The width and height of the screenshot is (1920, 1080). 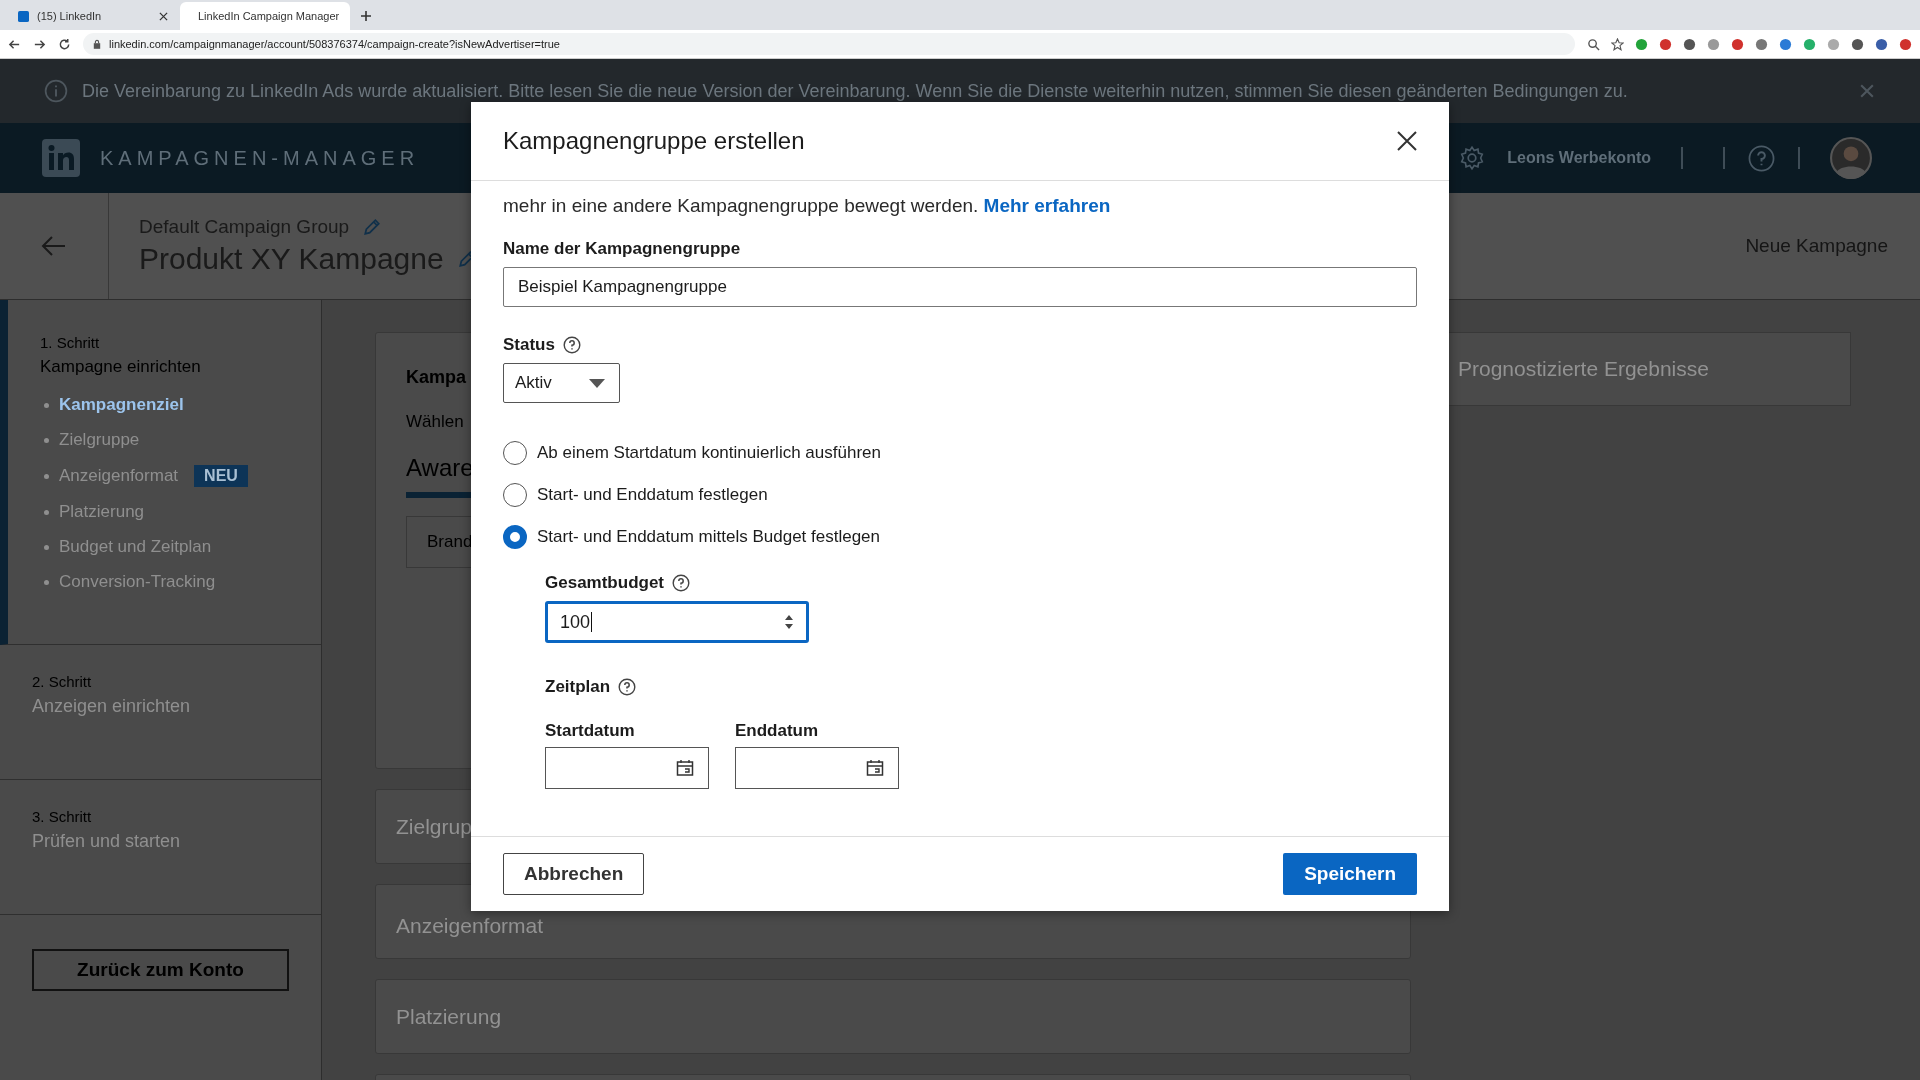 What do you see at coordinates (260, 158) in the screenshot?
I see `app-title: KAMPAGNEN-MANAGER` at bounding box center [260, 158].